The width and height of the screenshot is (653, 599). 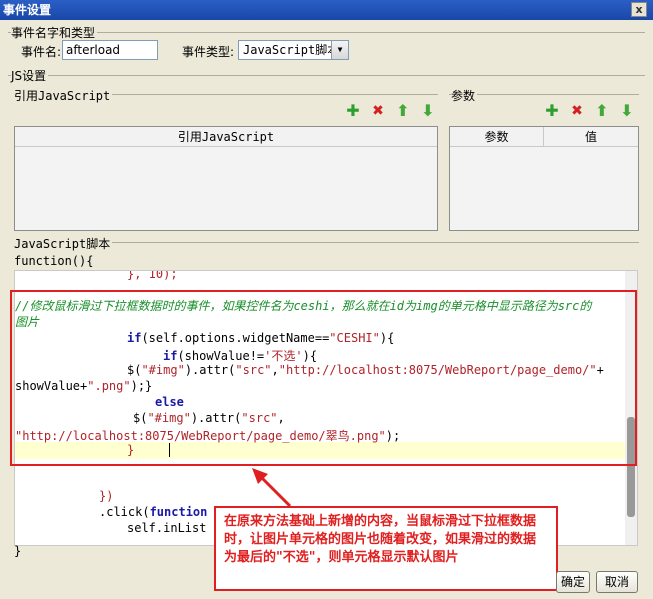 I want to click on window-title: 事件设置, so click(x=27, y=10).